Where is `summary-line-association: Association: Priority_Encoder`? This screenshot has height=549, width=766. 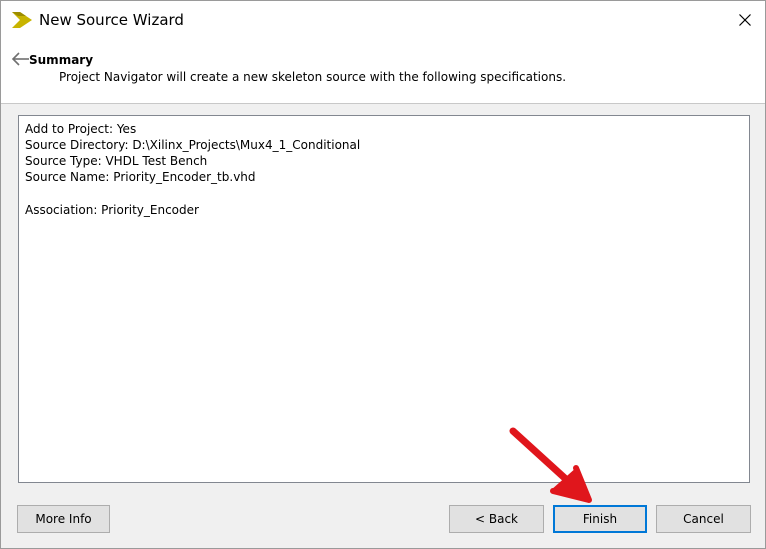 summary-line-association: Association: Priority_Encoder is located at coordinates (112, 210).